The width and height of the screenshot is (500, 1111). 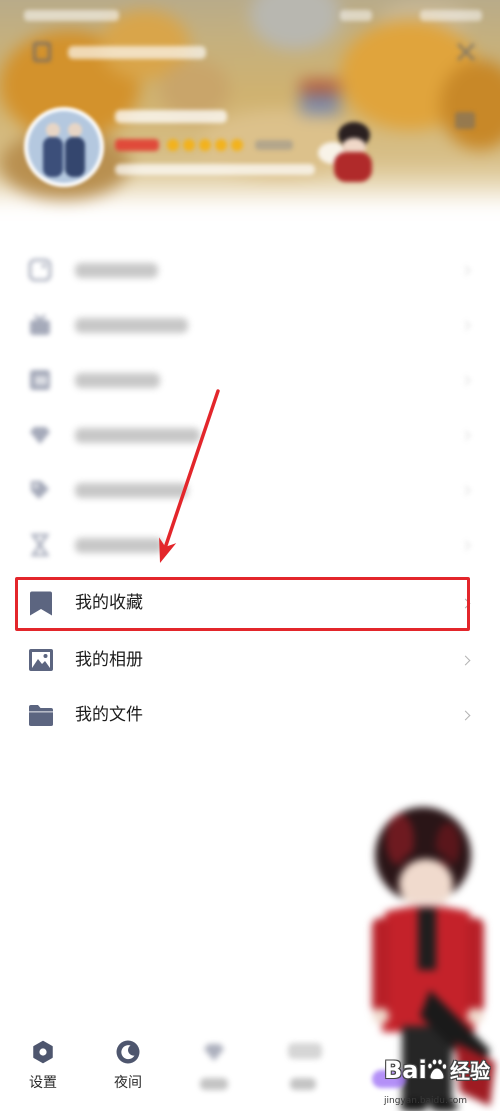 I want to click on night-mode-label: 夜间, so click(x=128, y=1083).